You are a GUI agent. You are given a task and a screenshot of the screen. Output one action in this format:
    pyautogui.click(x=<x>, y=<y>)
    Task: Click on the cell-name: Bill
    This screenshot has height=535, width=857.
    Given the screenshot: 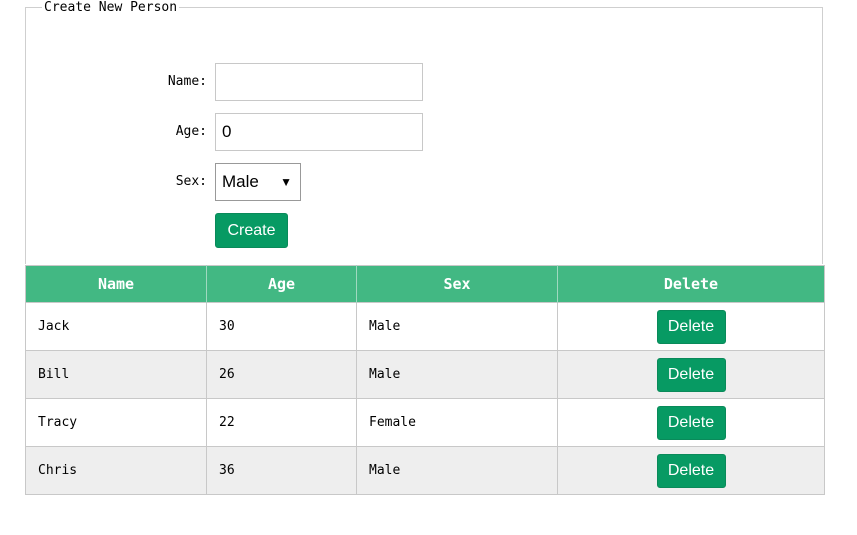 What is the action you would take?
    pyautogui.click(x=116, y=374)
    